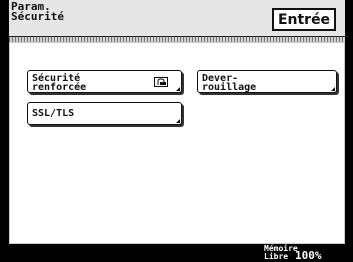  I want to click on unlock-button: Dever- rouillage, so click(267, 81).